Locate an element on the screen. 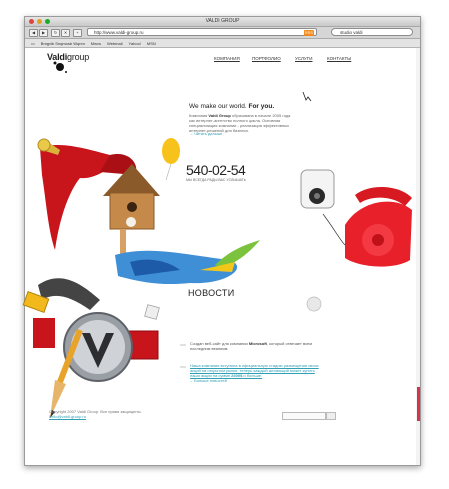 This screenshot has height=489, width=449. nav-company: КОМПАНИЯ is located at coordinates (227, 58).